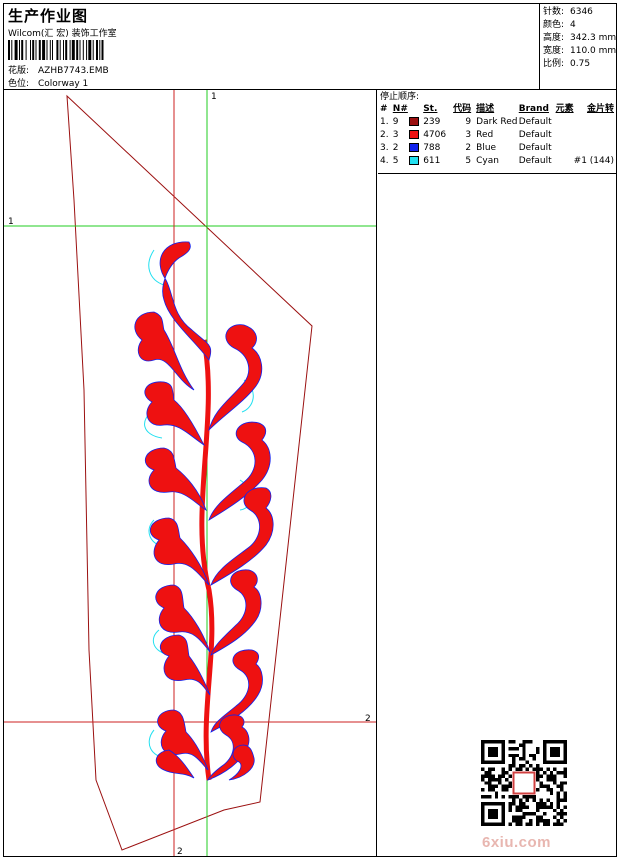 The image size is (620, 860). Describe the element at coordinates (559, 25) in the screenshot. I see `stat-colors: 颜色: 4` at that location.